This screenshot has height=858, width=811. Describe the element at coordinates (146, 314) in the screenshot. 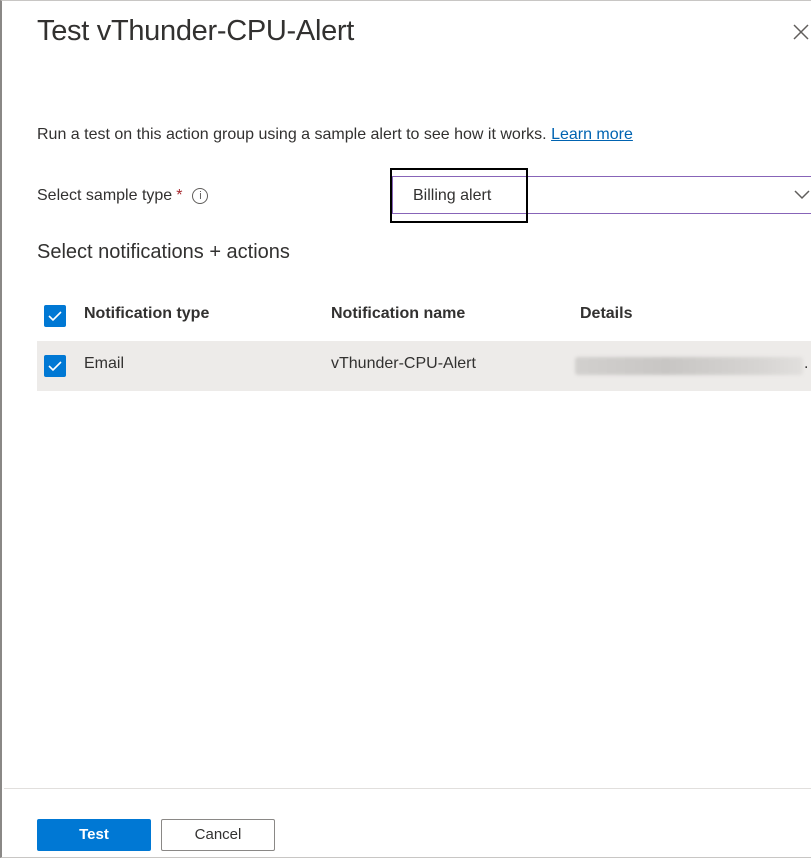

I see `column-header-notification-type: Notification type` at that location.